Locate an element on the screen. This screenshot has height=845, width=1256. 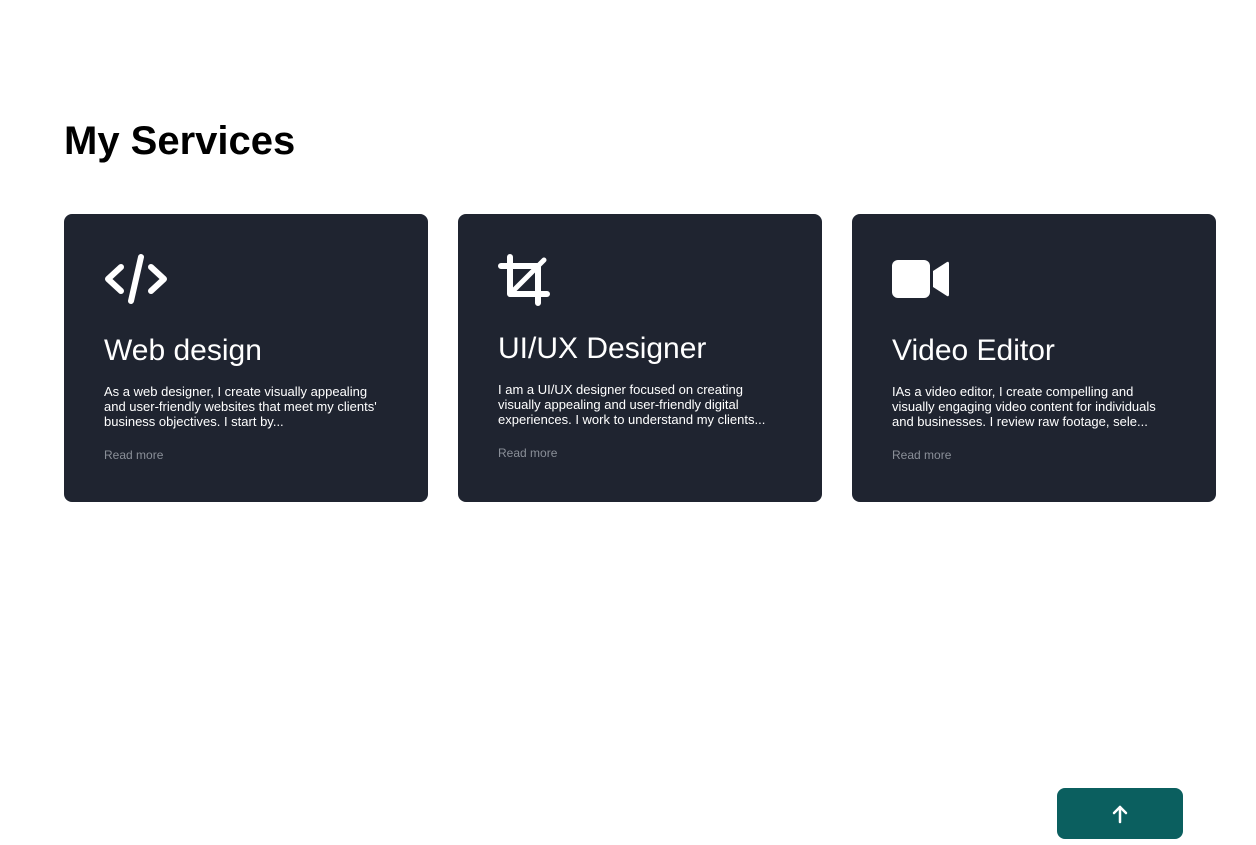
crop-icon is located at coordinates (524, 280).